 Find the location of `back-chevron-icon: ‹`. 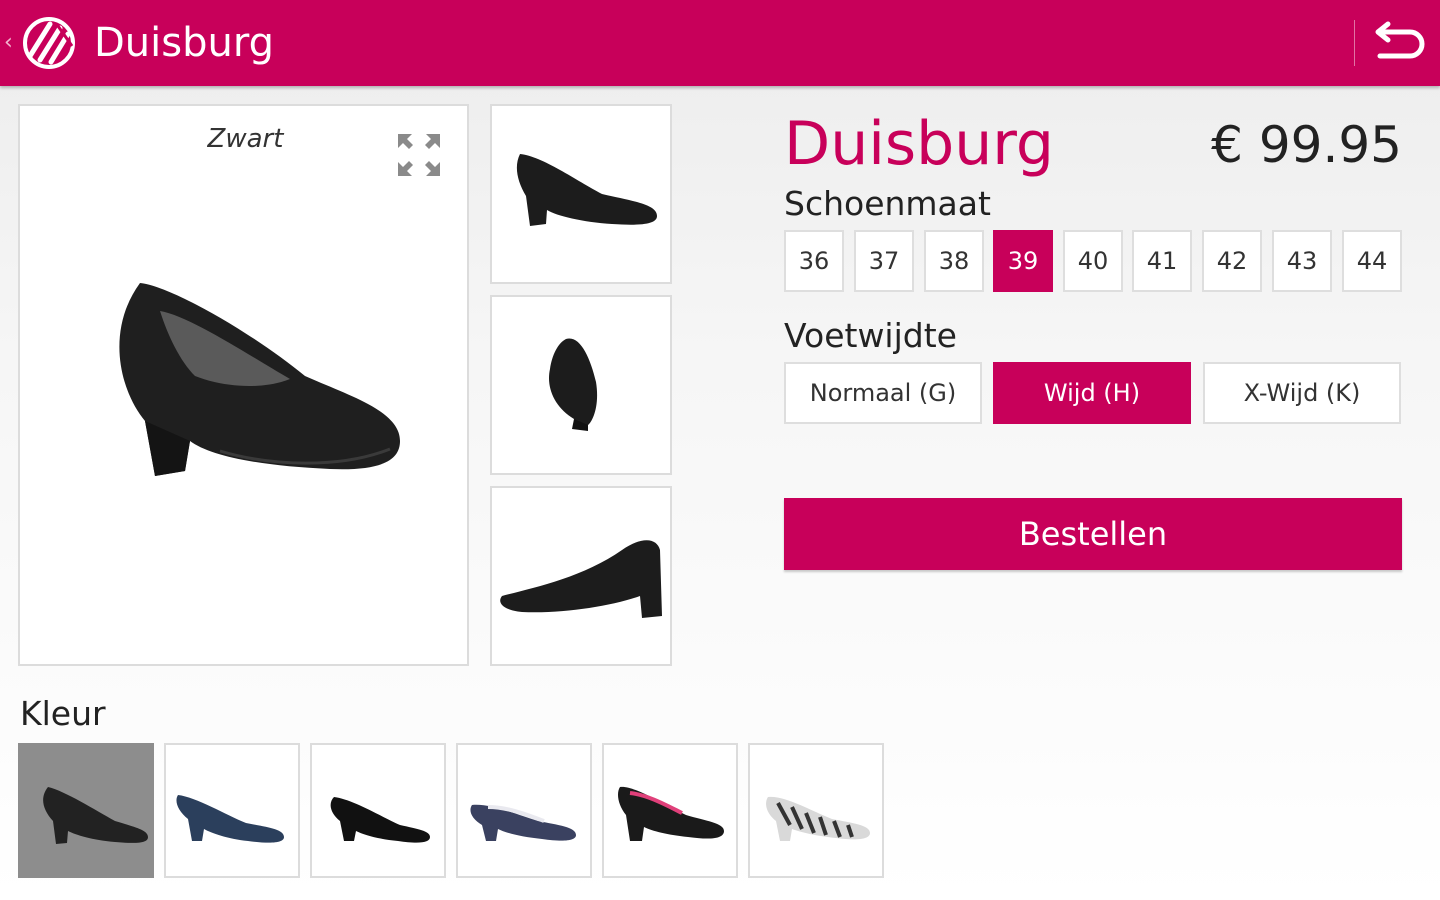

back-chevron-icon: ‹ is located at coordinates (8, 43).